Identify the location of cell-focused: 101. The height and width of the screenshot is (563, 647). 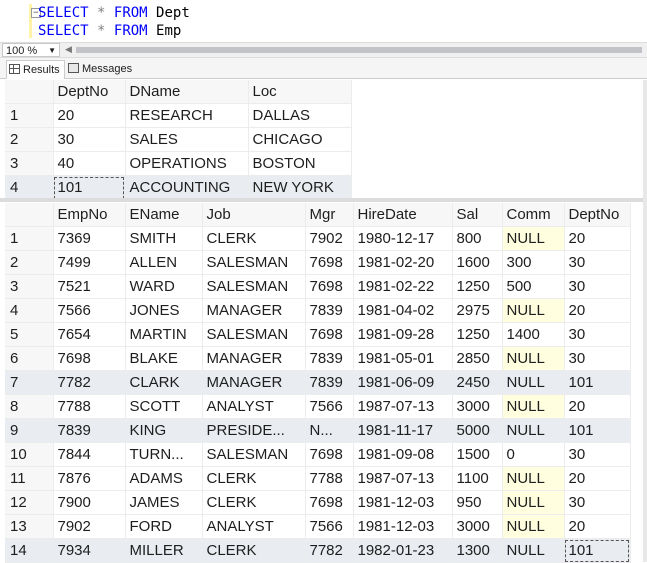
(89, 187).